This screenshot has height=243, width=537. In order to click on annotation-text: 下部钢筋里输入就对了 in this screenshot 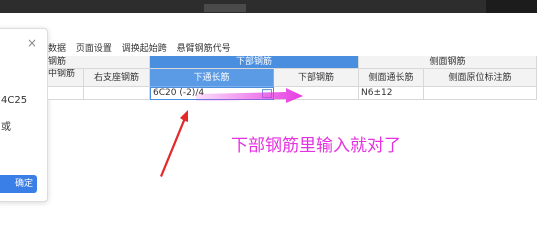, I will do `click(316, 146)`.